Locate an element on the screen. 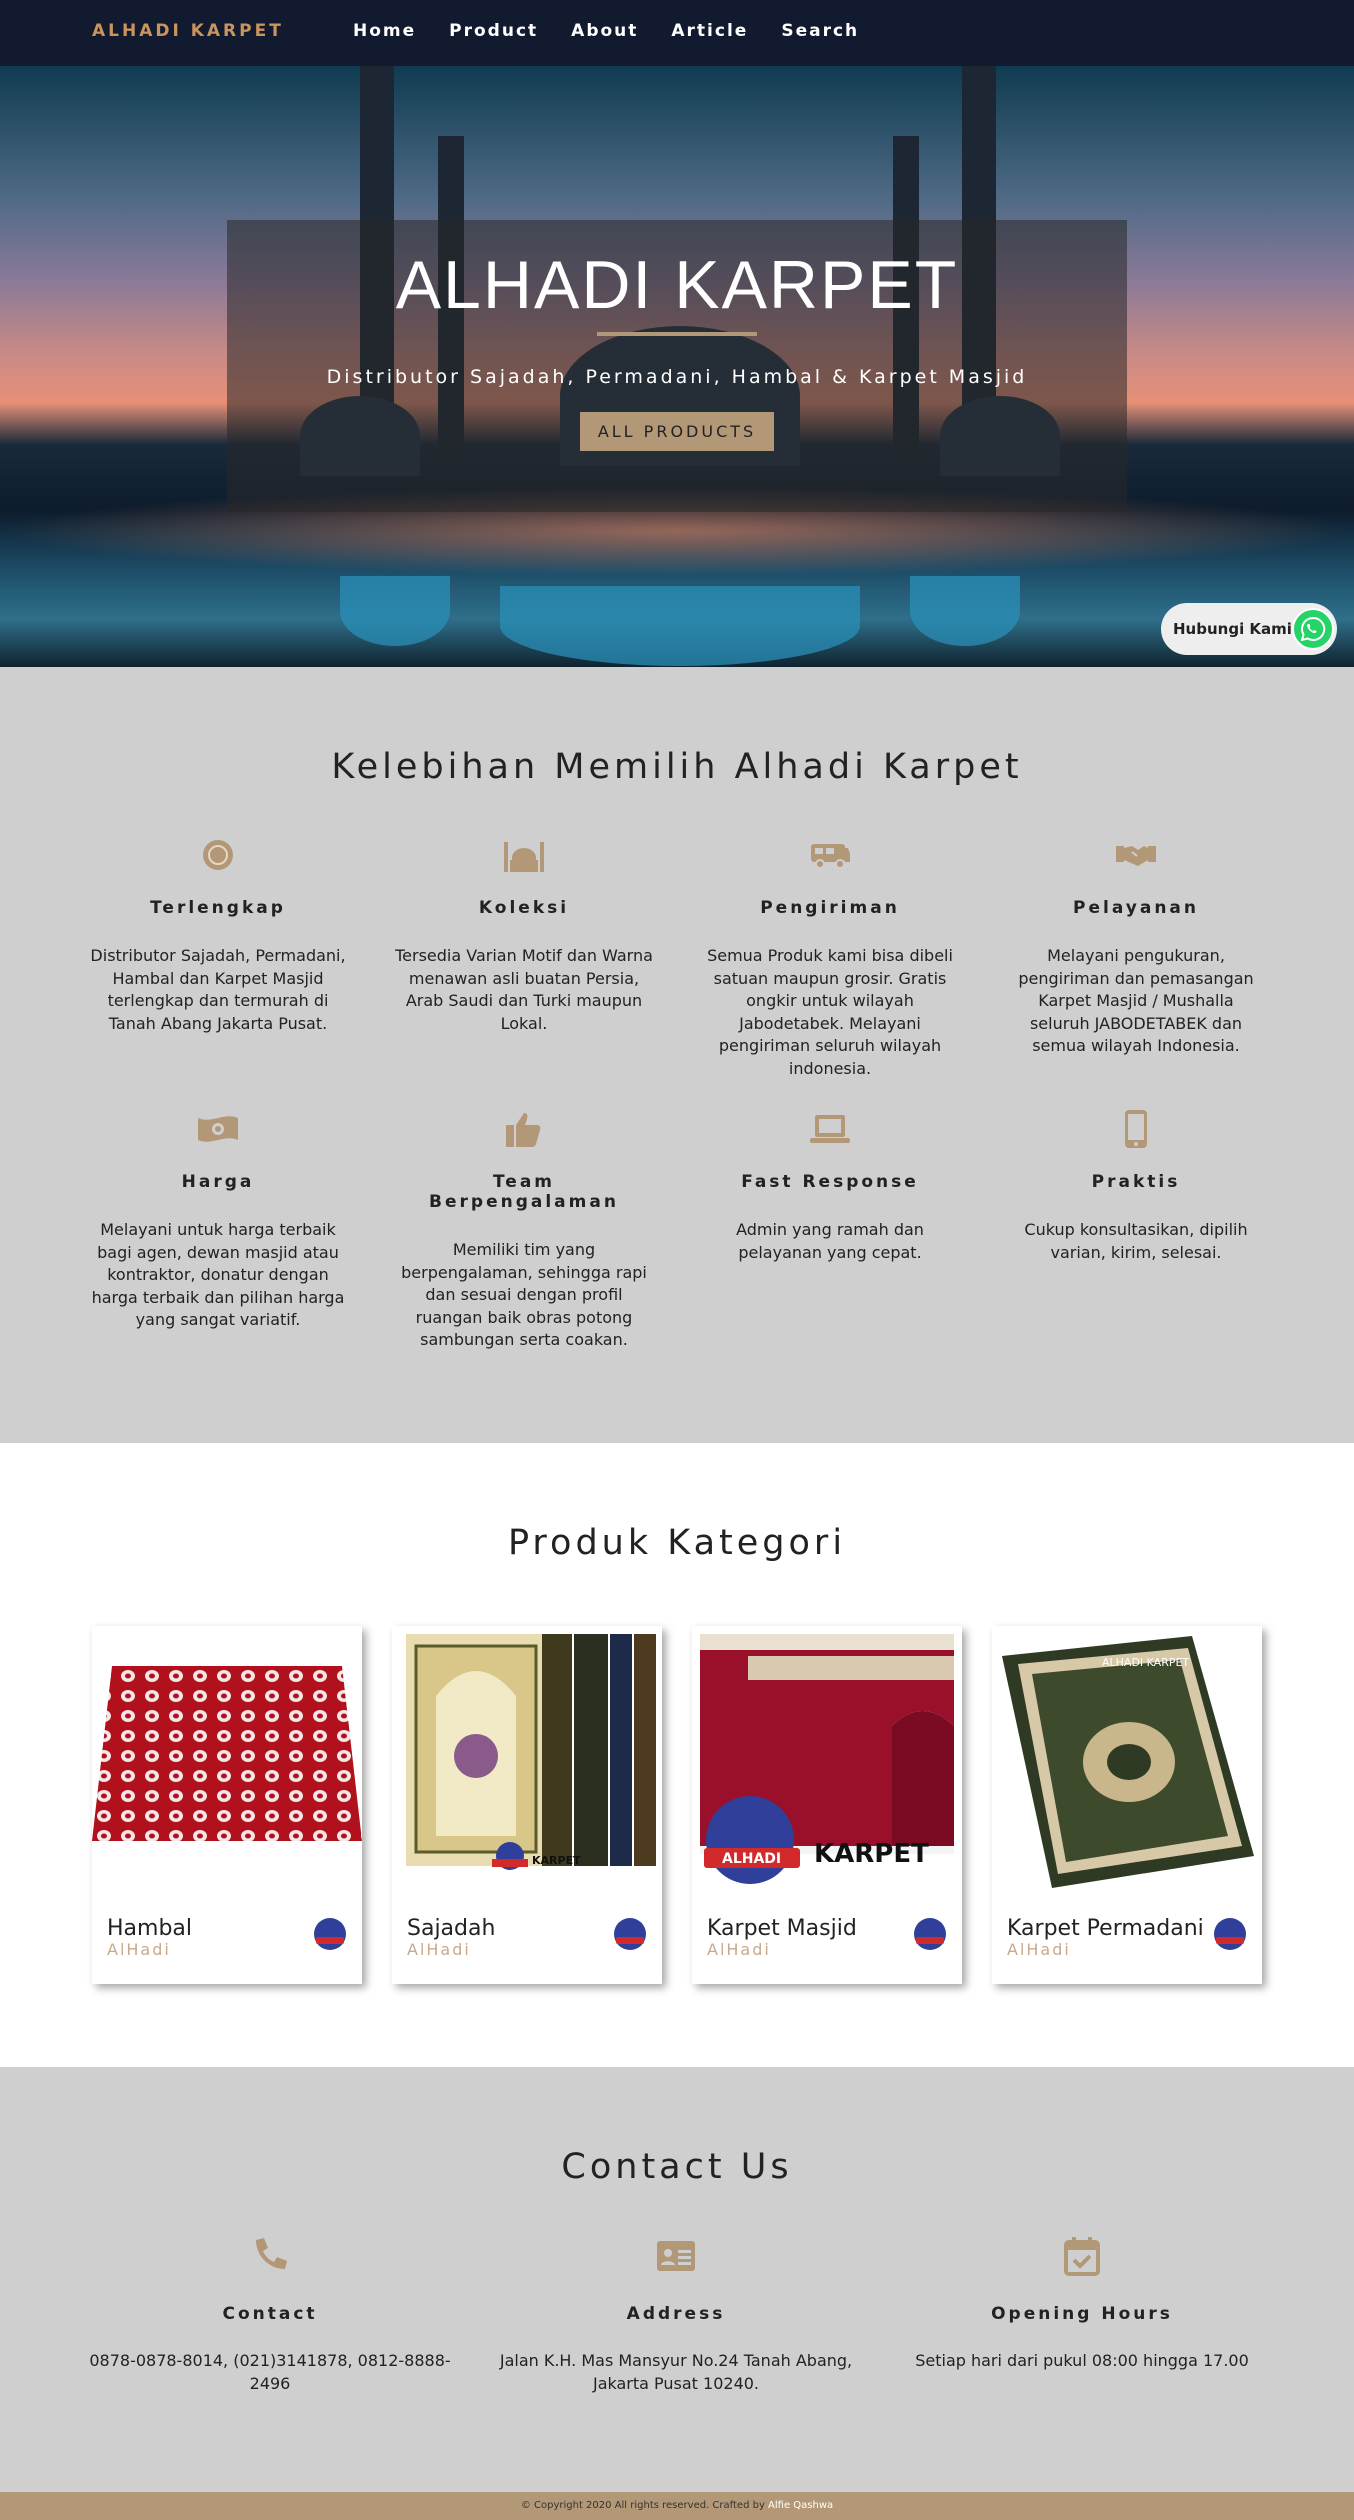 This screenshot has width=1354, height=2520. advantage-title: Team Berpengalaman is located at coordinates (524, 1192).